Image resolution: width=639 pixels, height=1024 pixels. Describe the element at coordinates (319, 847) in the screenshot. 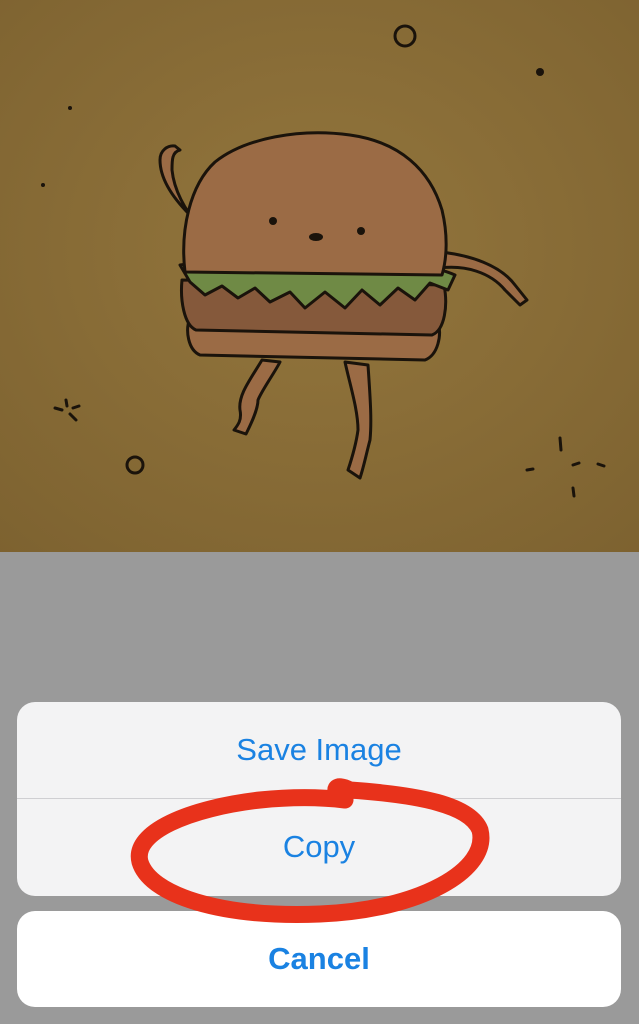

I see `copy-button: Copy` at that location.